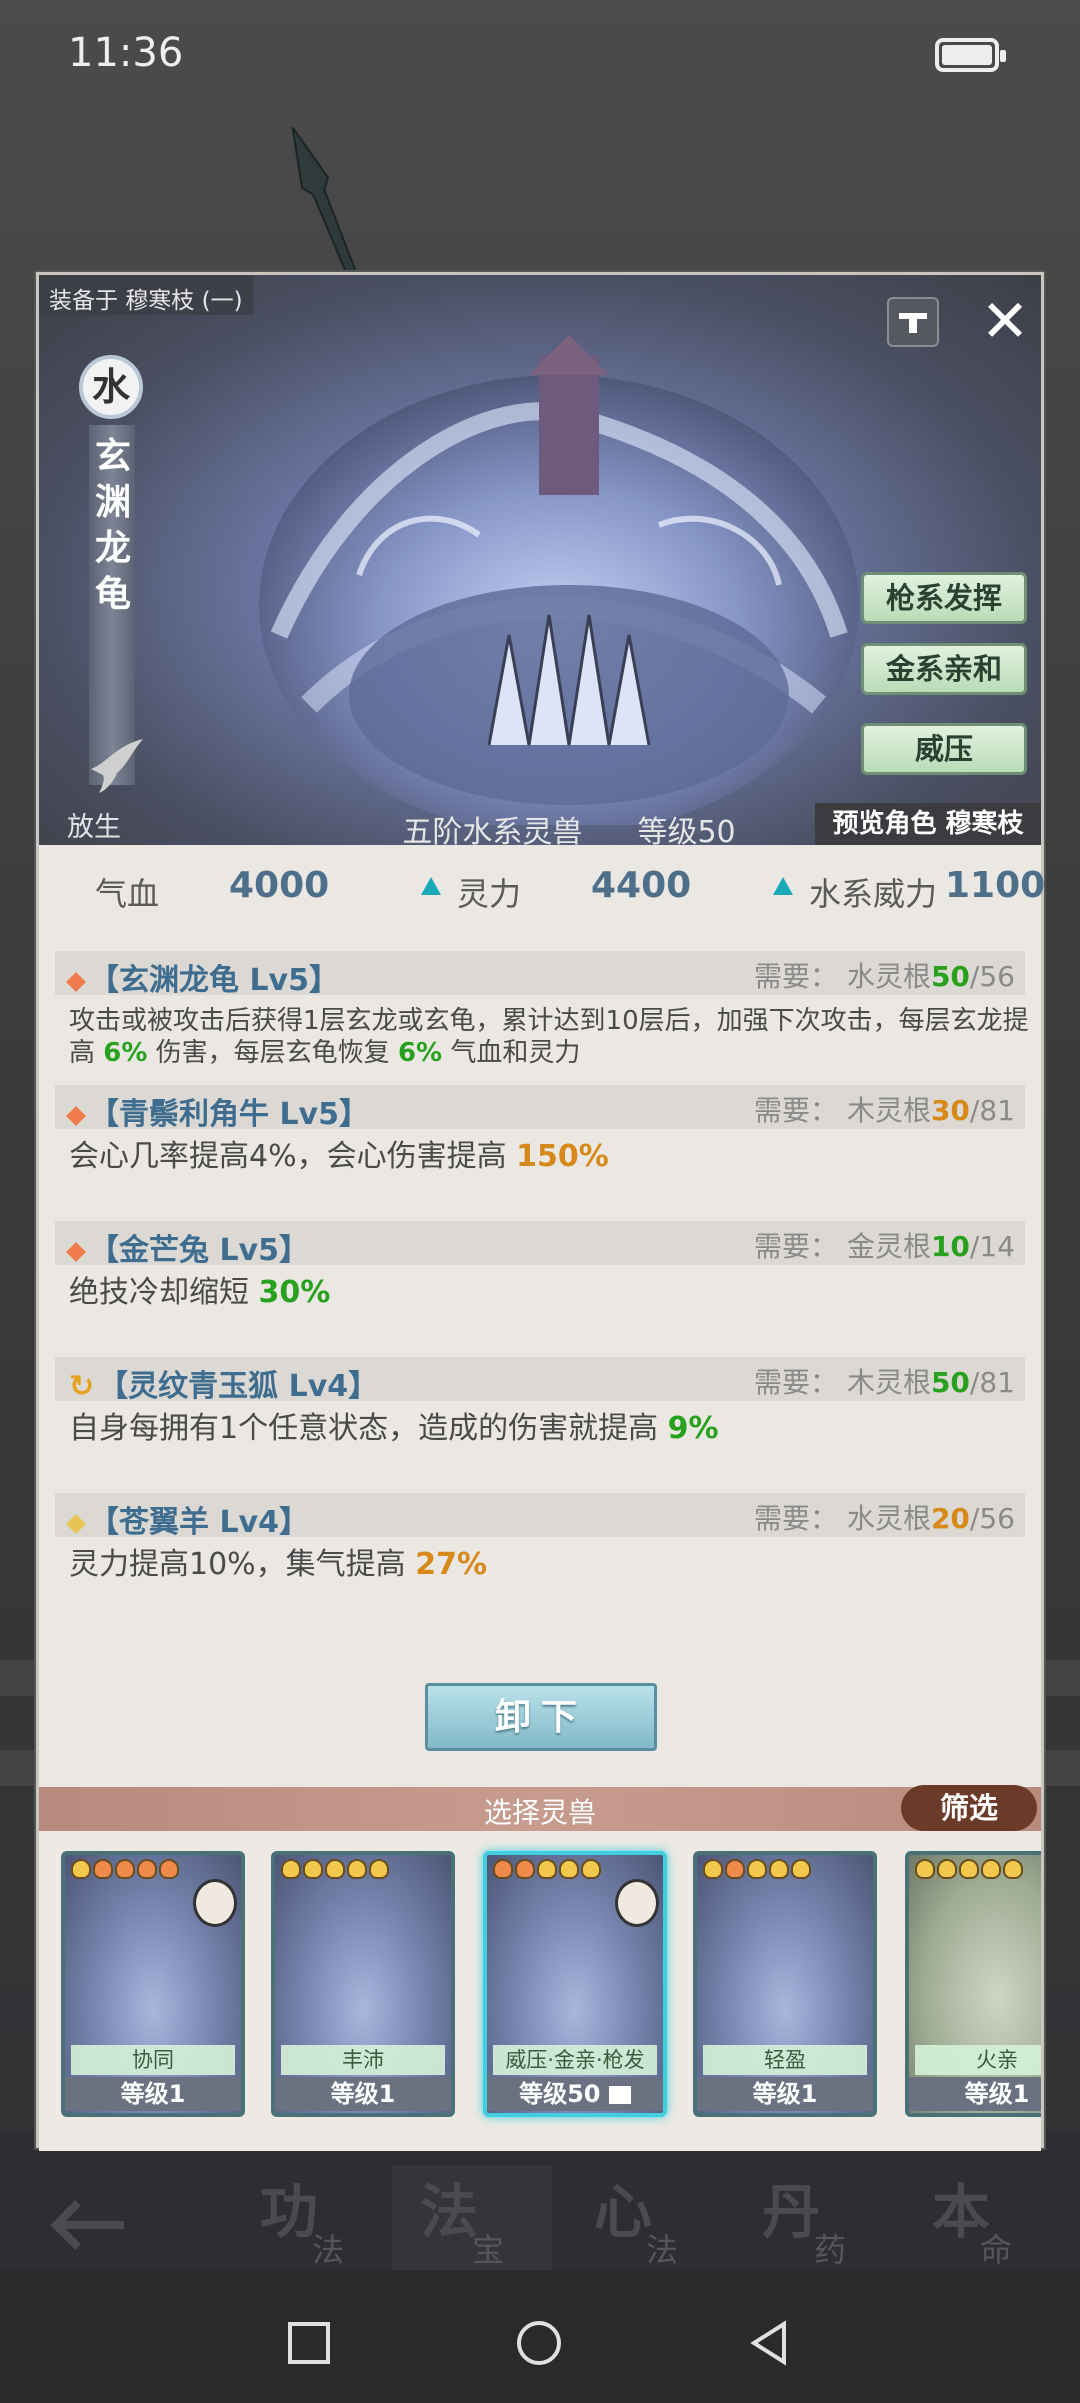  I want to click on bird-icon, so click(117, 766).